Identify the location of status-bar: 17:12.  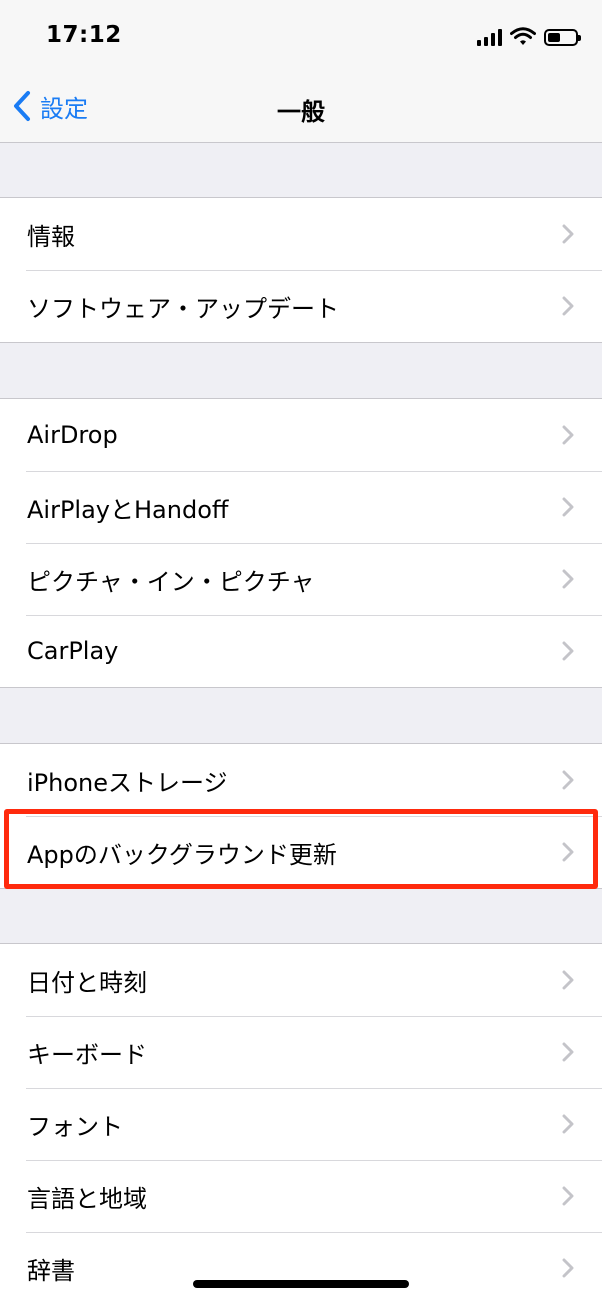
(301, 35).